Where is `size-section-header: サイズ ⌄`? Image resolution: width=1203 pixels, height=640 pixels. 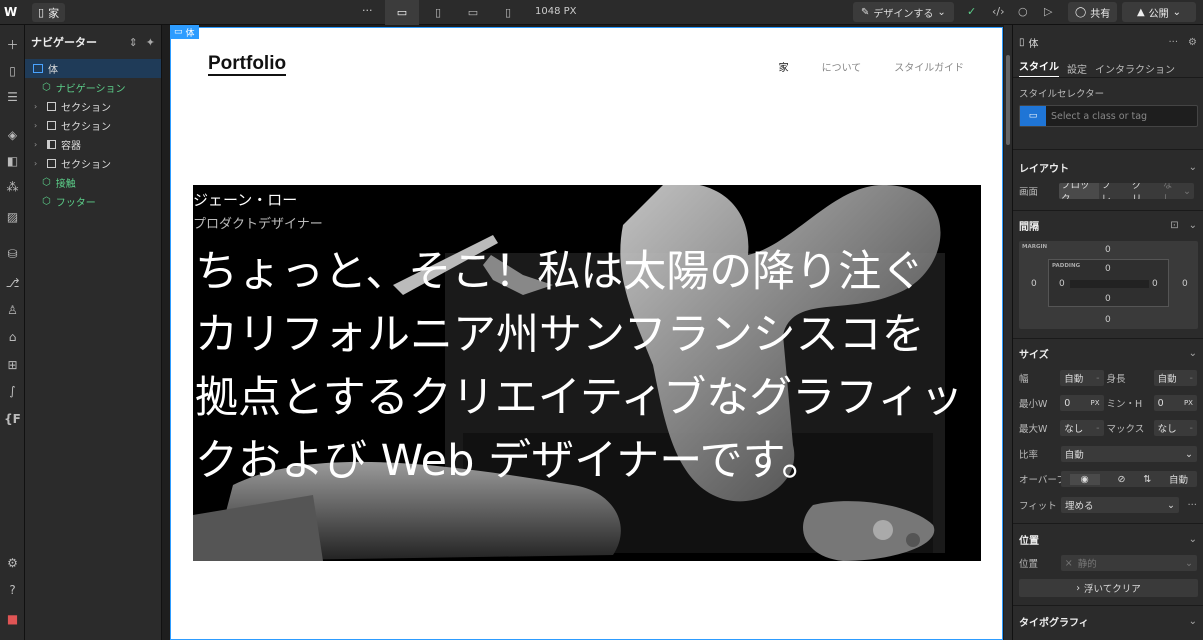 size-section-header: サイズ ⌄ is located at coordinates (1108, 353).